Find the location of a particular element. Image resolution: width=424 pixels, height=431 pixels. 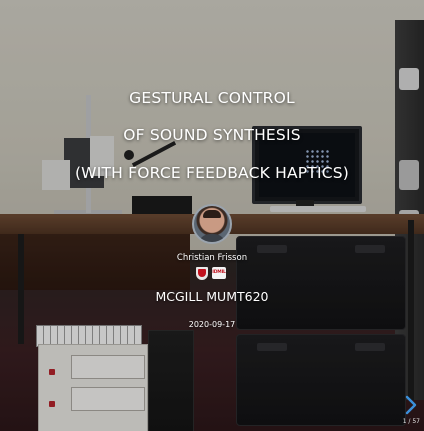

slide-title-line-3: (WITH FORCE FEEDBACK HAPTICS) is located at coordinates (212, 173).